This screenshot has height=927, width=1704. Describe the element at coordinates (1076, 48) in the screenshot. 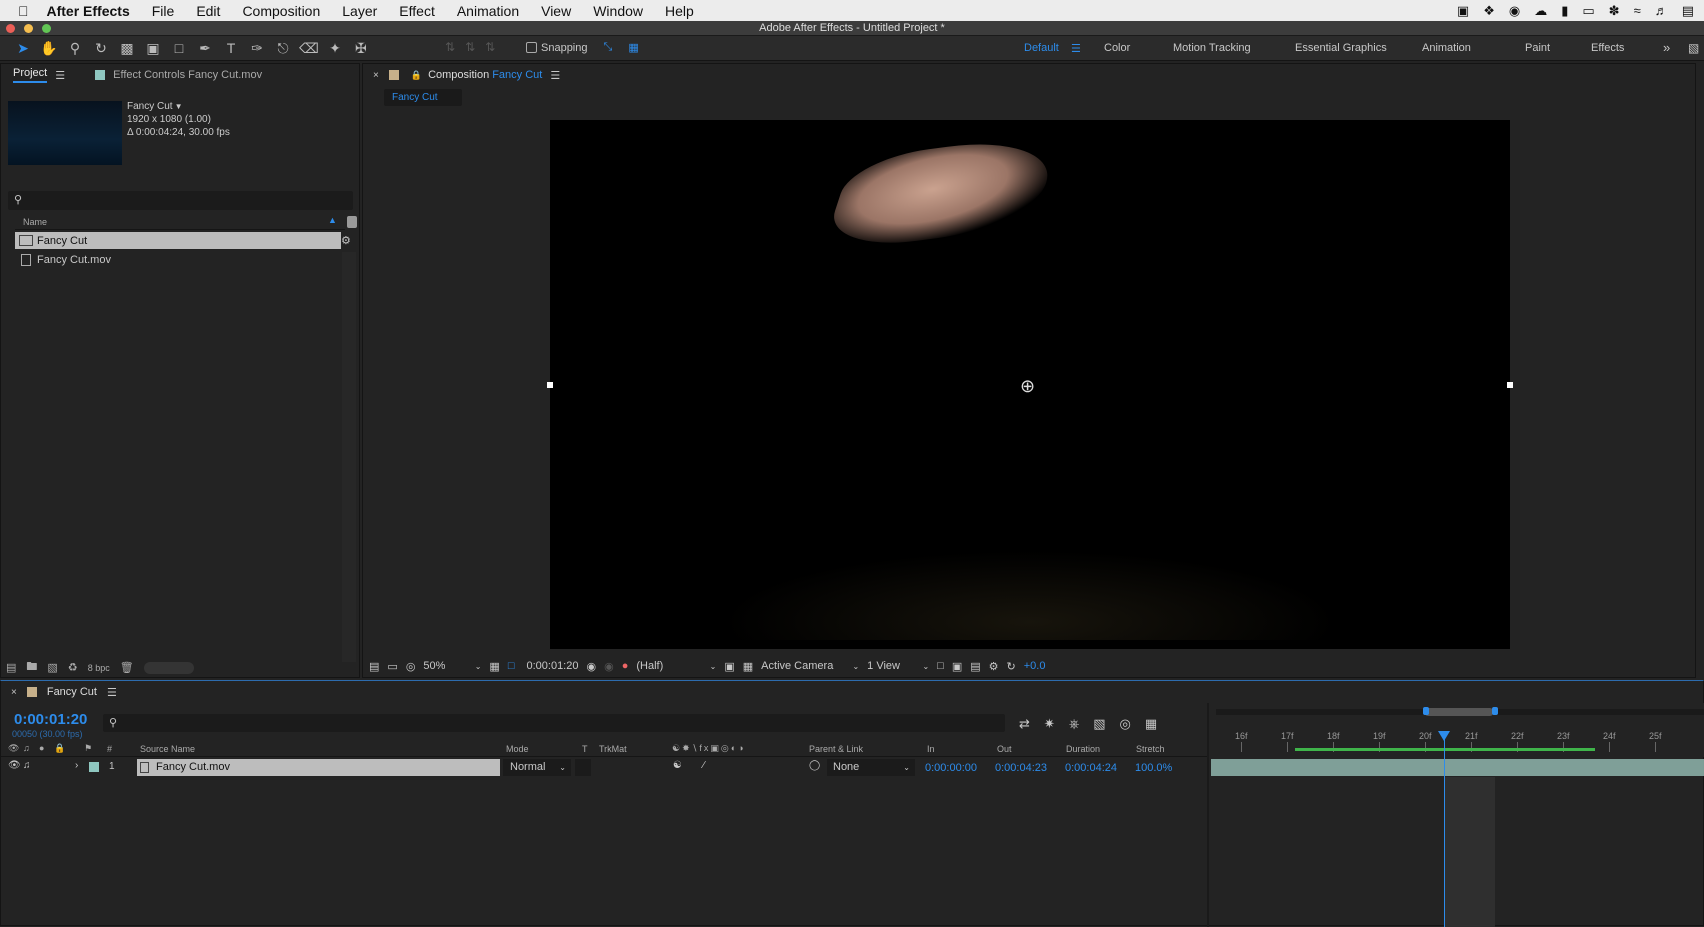

I see `workspace-menu-icon: ☰` at that location.